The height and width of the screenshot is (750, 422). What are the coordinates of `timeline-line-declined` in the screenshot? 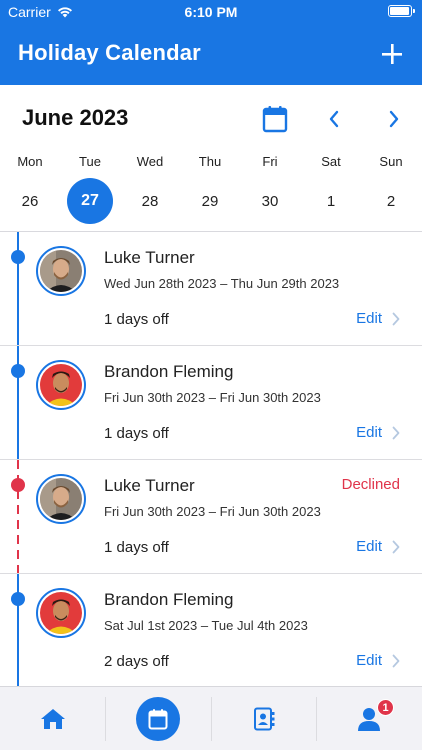 It's located at (18, 516).